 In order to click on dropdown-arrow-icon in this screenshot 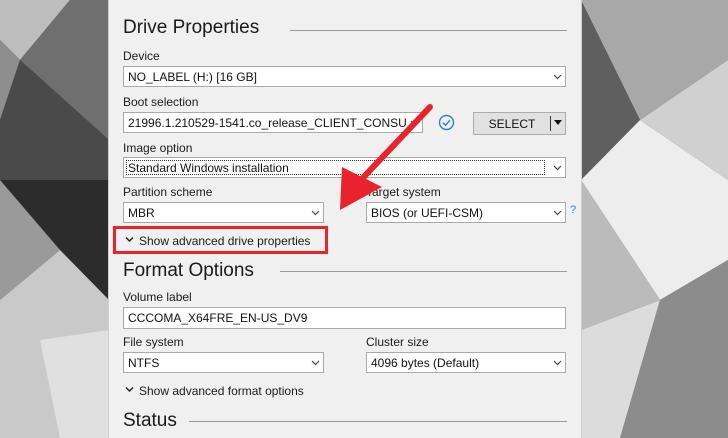, I will do `click(558, 123)`.